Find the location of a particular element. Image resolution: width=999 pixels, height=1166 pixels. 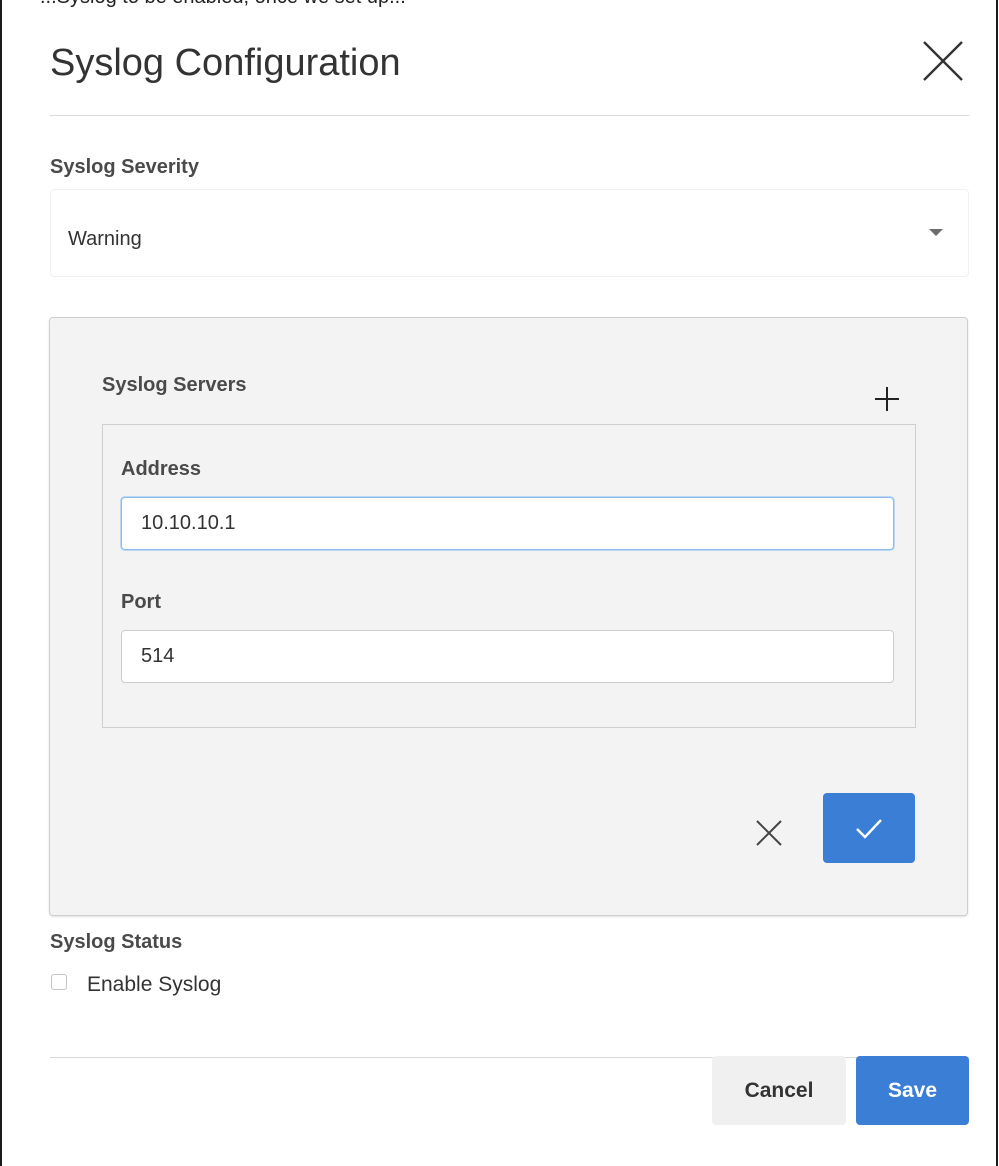

caret-down-icon is located at coordinates (936, 232).